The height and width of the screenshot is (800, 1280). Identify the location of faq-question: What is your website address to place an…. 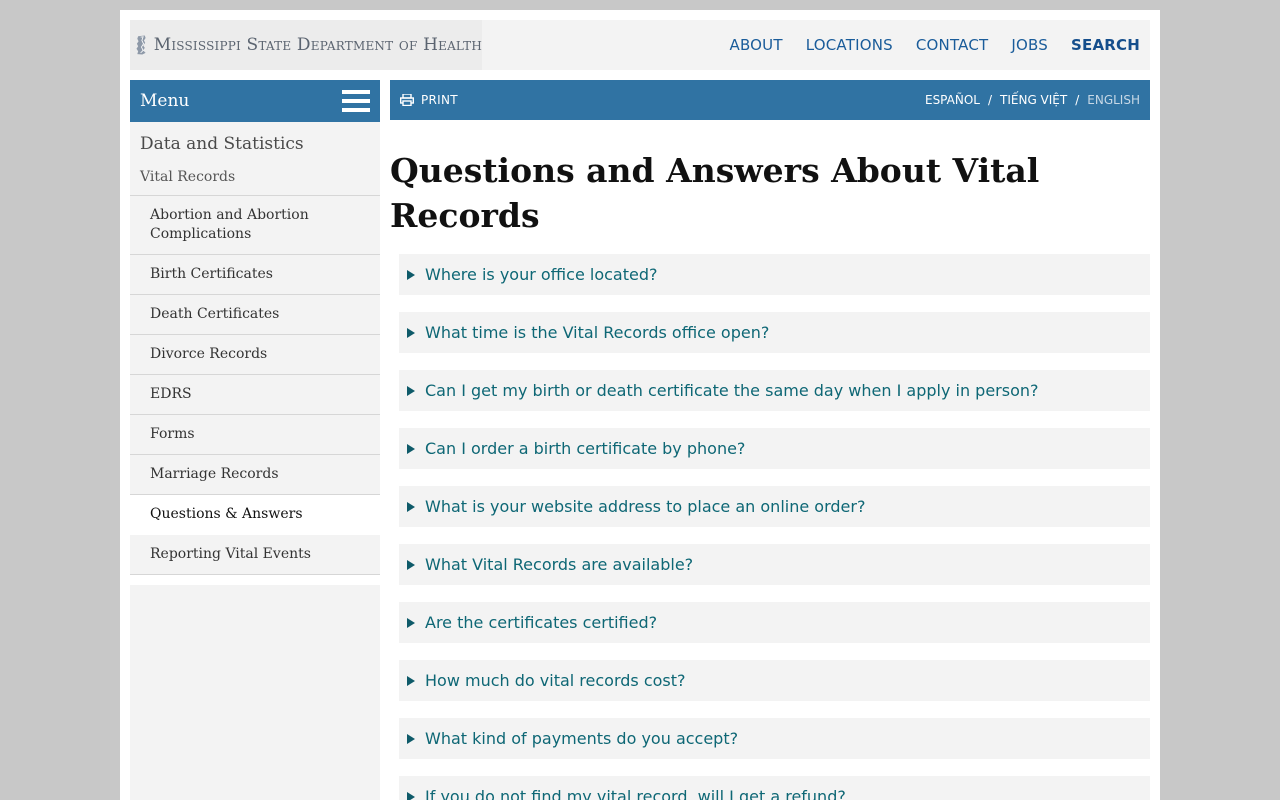
(645, 506).